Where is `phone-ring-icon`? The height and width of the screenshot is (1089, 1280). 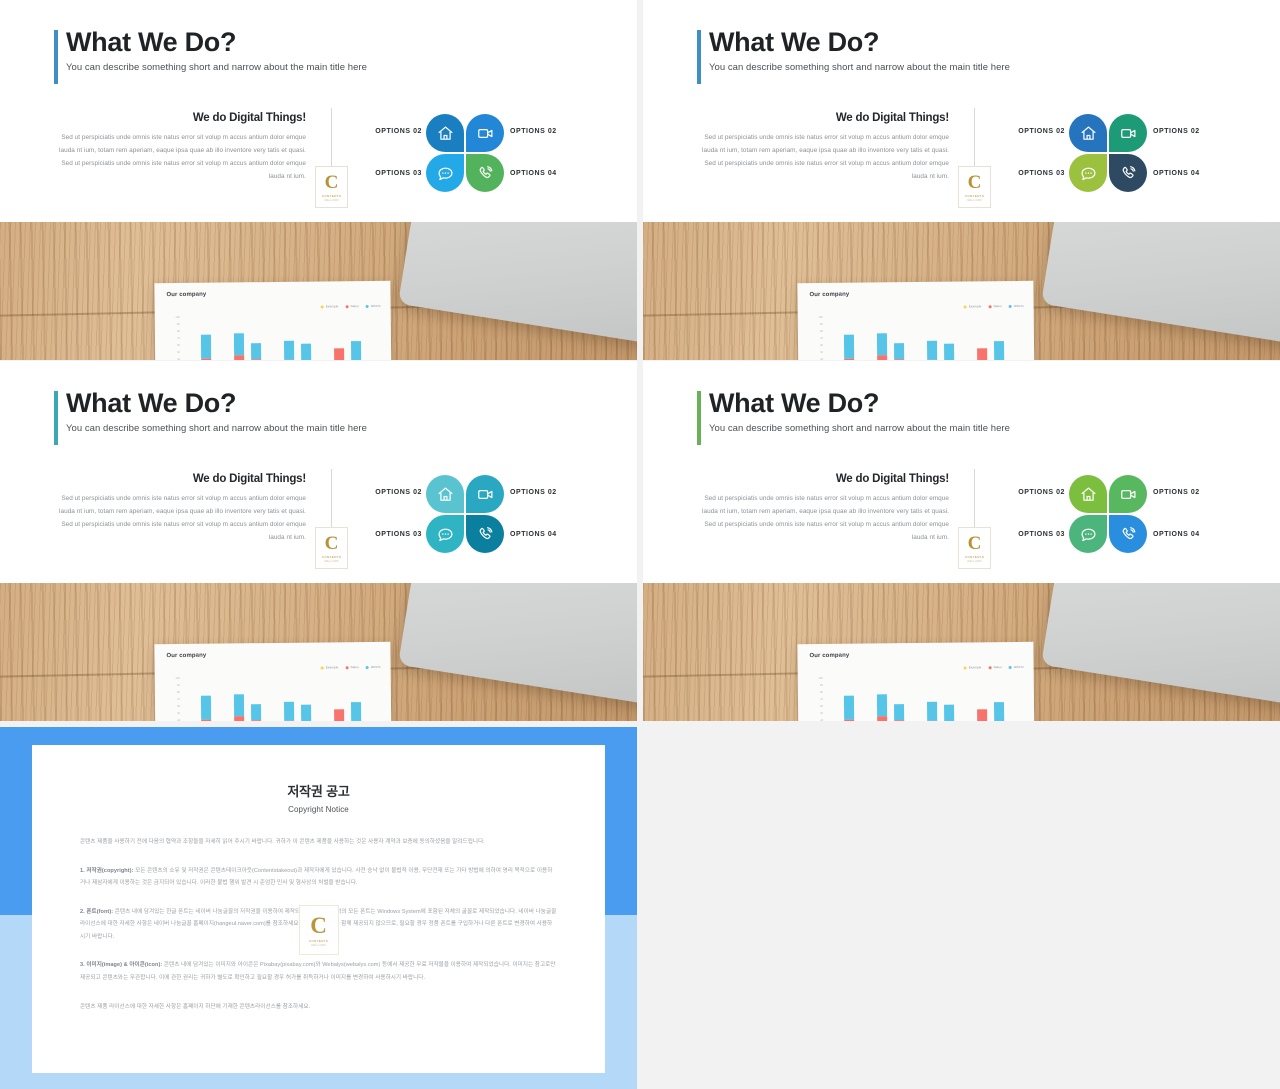 phone-ring-icon is located at coordinates (485, 534).